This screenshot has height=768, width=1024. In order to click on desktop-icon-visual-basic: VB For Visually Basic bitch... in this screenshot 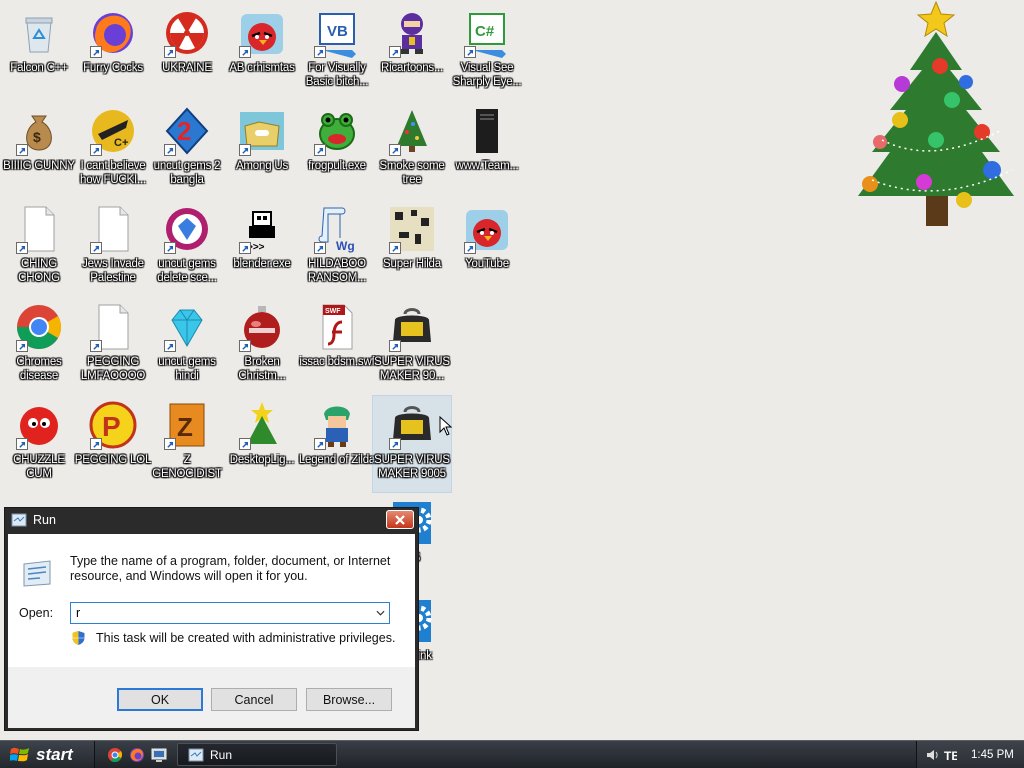, I will do `click(337, 52)`.